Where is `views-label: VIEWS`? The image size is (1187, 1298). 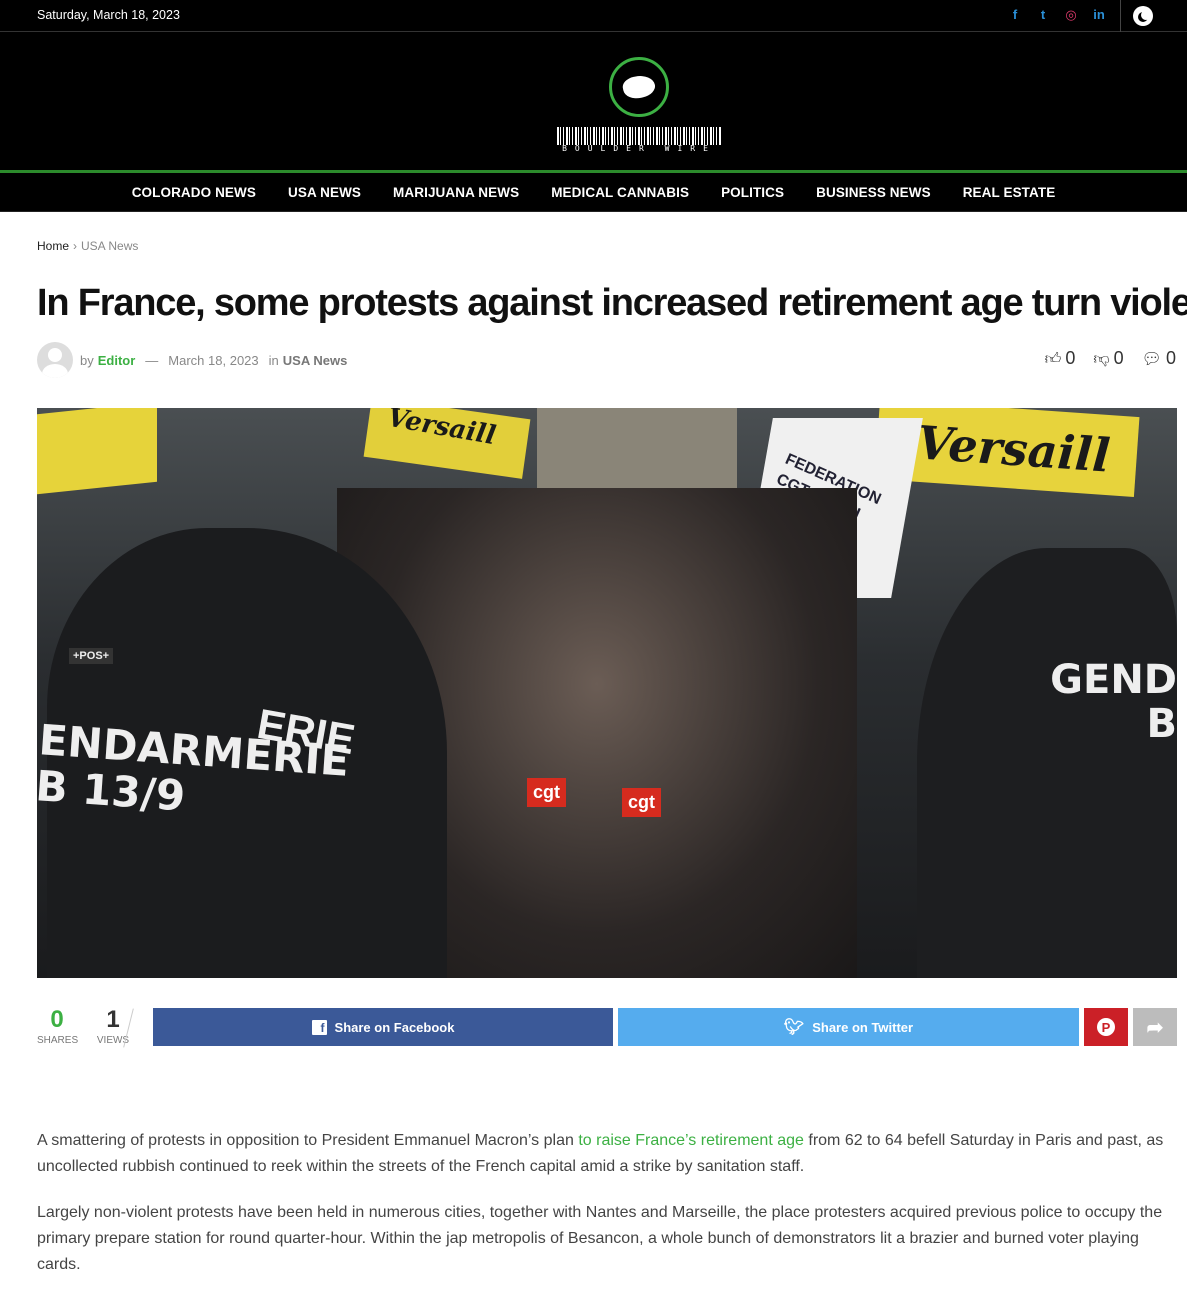
views-label: VIEWS is located at coordinates (113, 1040).